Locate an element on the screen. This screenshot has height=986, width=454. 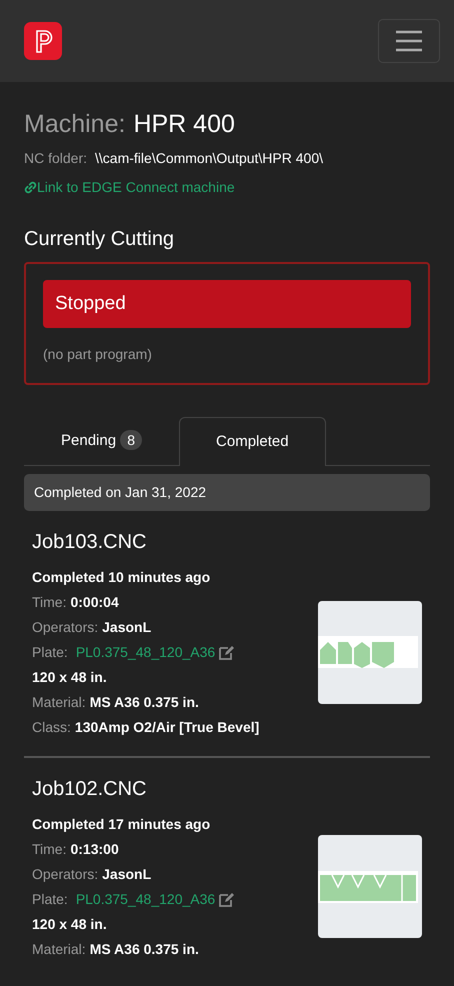
section-heading: Currently Cutting is located at coordinates (100, 239).